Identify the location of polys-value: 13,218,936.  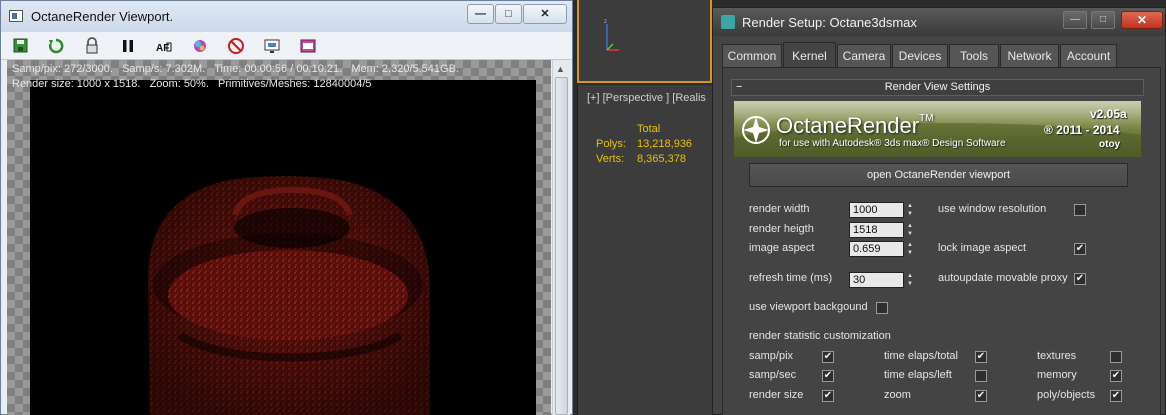
(665, 144).